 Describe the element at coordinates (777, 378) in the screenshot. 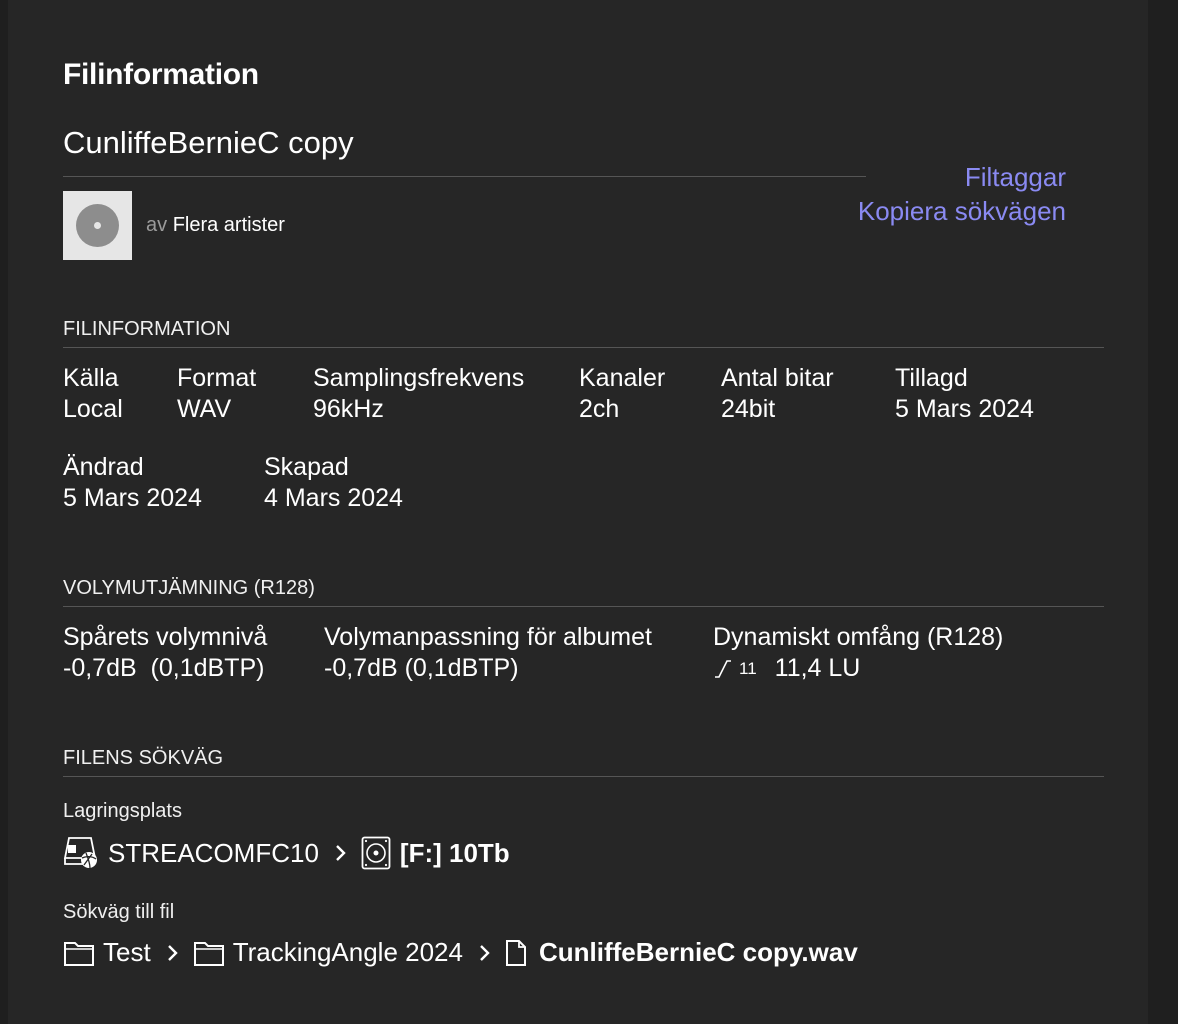

I see `field-label: Antal bitar` at that location.